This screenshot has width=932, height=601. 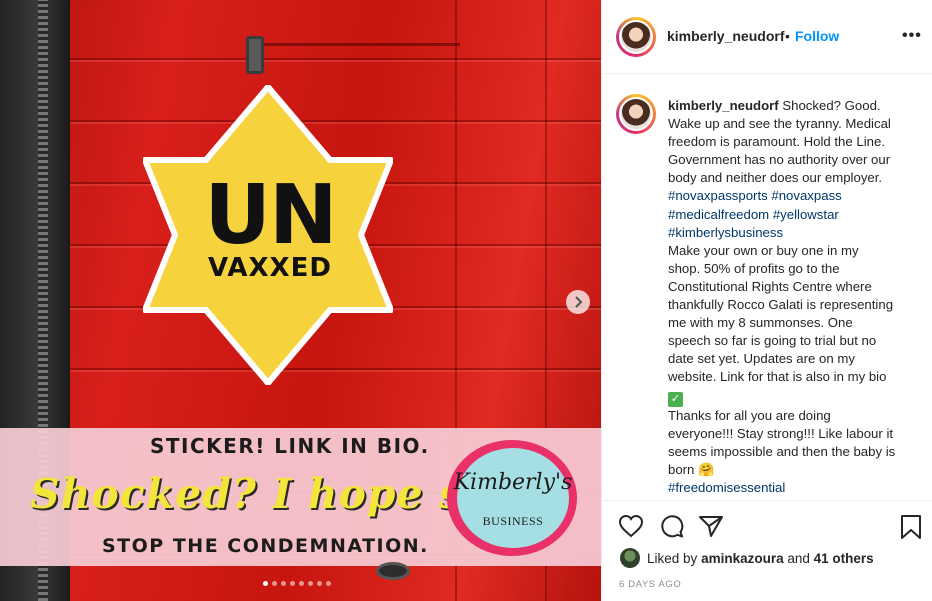 I want to click on hashtag-link: #novaxpassports, so click(x=718, y=195).